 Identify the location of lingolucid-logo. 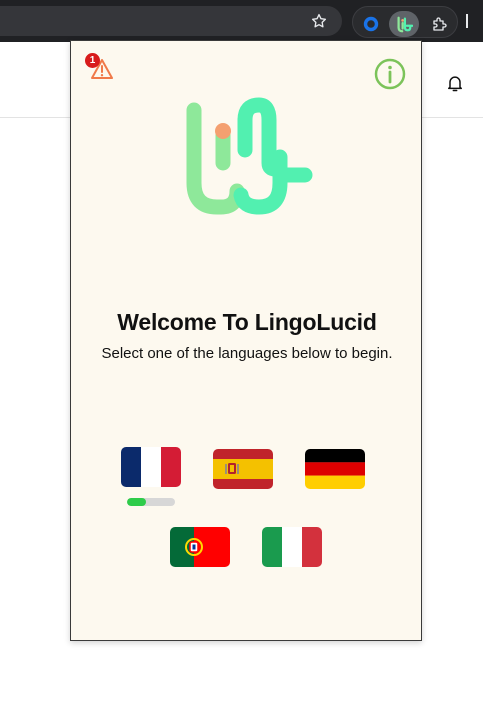
(246, 159).